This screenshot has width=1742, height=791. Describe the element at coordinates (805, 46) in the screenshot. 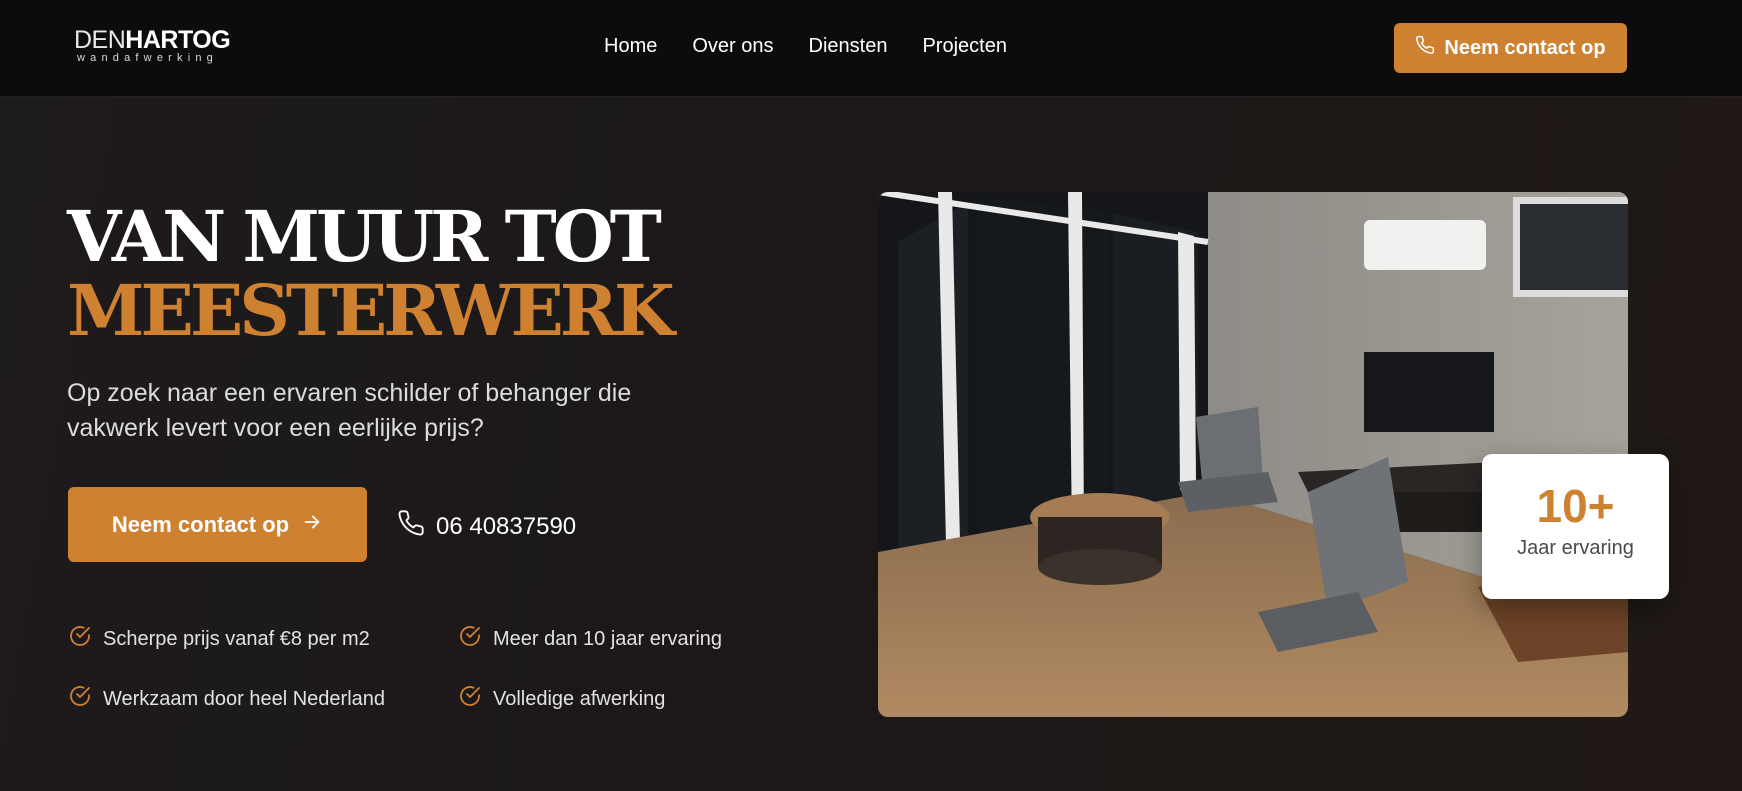

I see `main-nav: Home Over ons Diensten Projecten` at that location.